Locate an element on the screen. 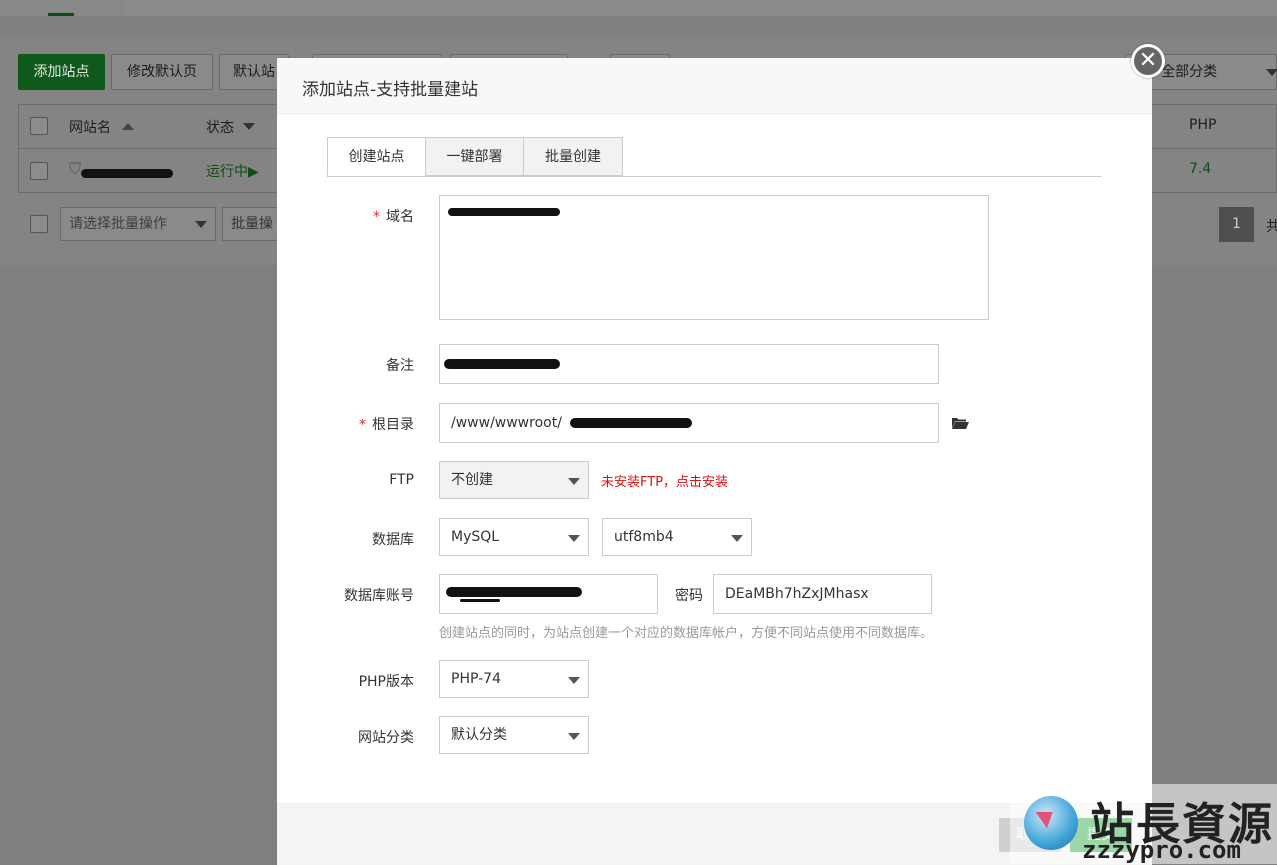 The image size is (1277, 865). redacted-db-account is located at coordinates (514, 592).